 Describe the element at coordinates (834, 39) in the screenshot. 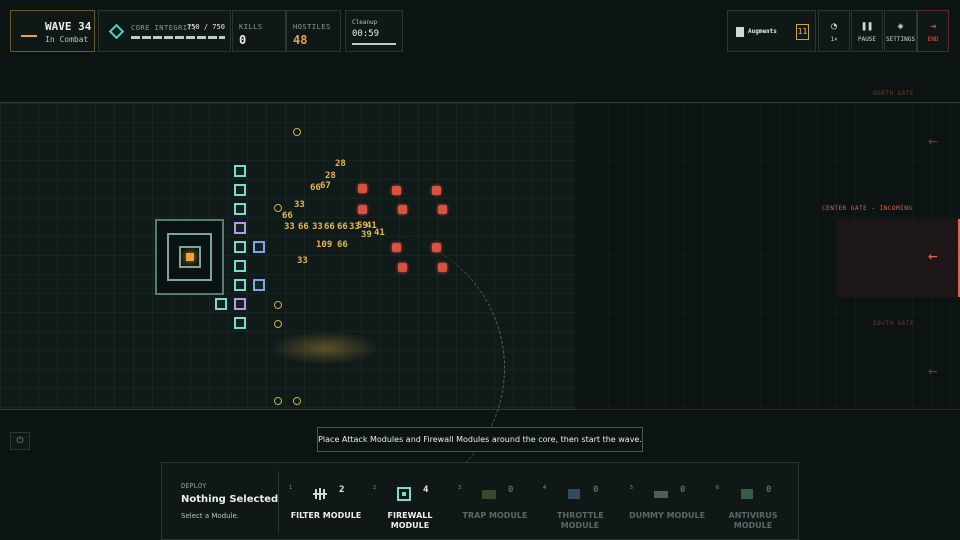

I see `speed-label: 1×` at that location.